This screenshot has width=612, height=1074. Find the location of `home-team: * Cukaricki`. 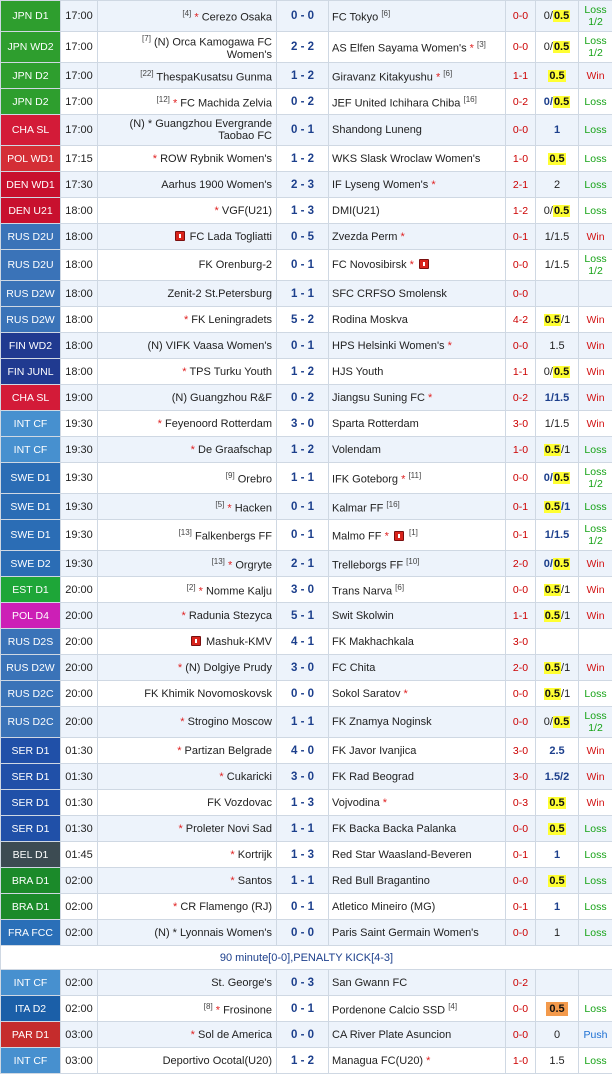

home-team: * Cukaricki is located at coordinates (187, 776).